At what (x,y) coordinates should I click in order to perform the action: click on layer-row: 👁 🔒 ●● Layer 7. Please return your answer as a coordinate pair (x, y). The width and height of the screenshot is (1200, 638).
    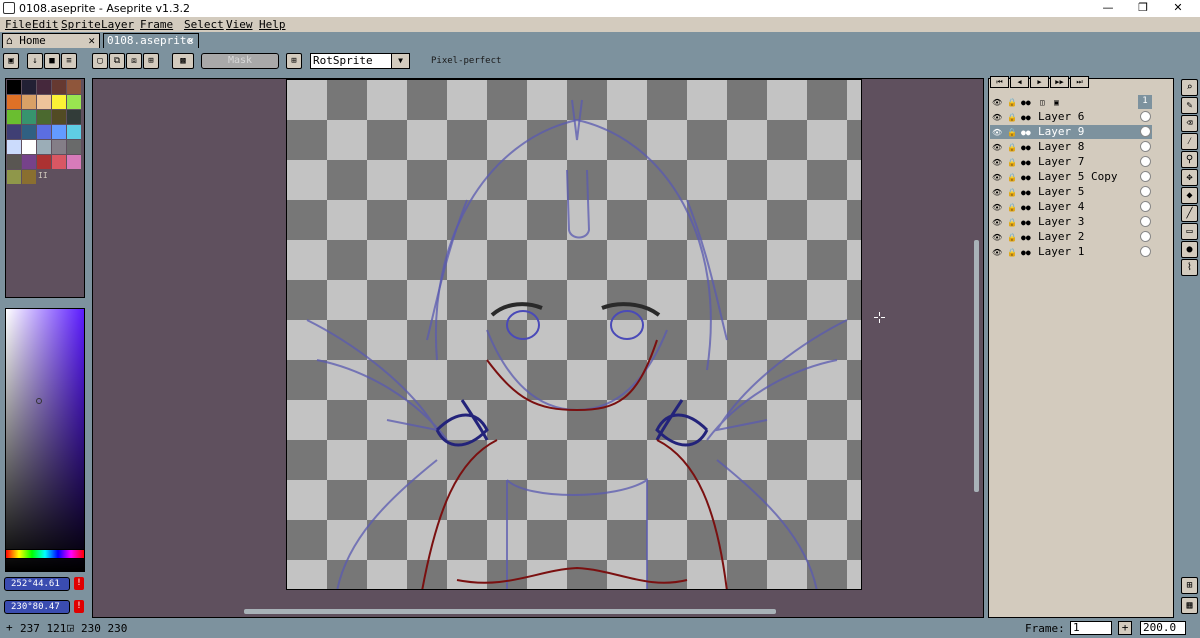
    Looking at the image, I should click on (1071, 162).